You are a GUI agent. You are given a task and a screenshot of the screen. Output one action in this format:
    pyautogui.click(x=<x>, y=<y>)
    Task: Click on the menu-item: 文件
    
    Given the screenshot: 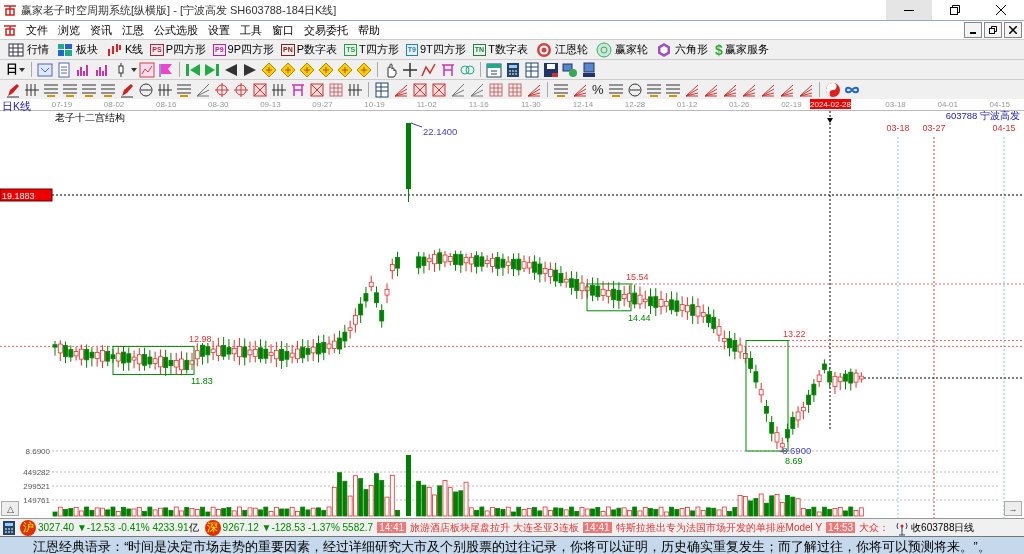 What is the action you would take?
    pyautogui.click(x=37, y=30)
    